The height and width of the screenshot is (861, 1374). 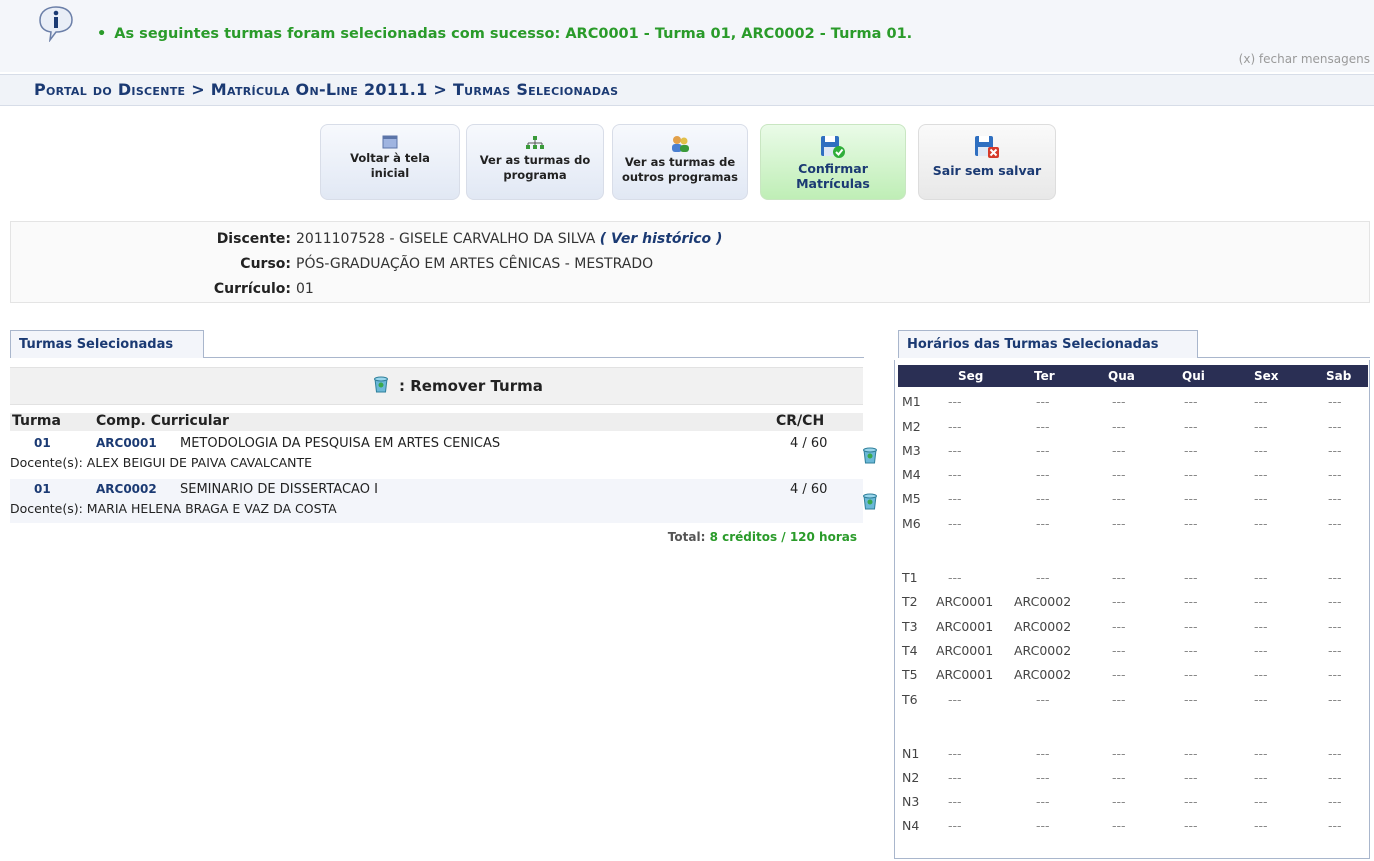 What do you see at coordinates (1137, 826) in the screenshot?
I see `schedule-row: N4 --- --- --- --- --- ---` at bounding box center [1137, 826].